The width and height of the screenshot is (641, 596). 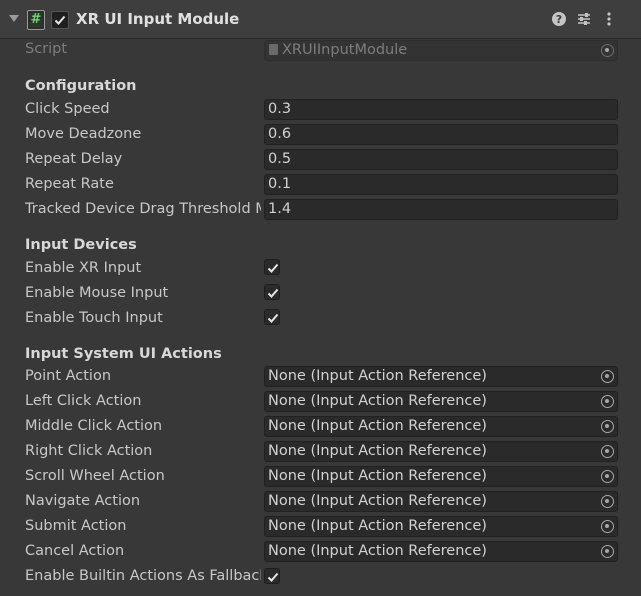 What do you see at coordinates (74, 159) in the screenshot?
I see `repeat-delay-label: Repeat Delay` at bounding box center [74, 159].